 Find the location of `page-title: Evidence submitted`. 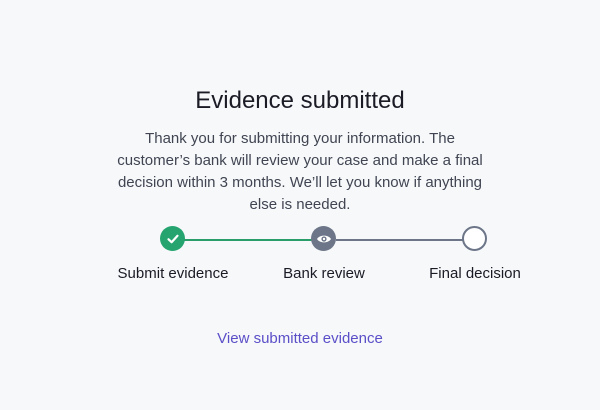

page-title: Evidence submitted is located at coordinates (300, 100).